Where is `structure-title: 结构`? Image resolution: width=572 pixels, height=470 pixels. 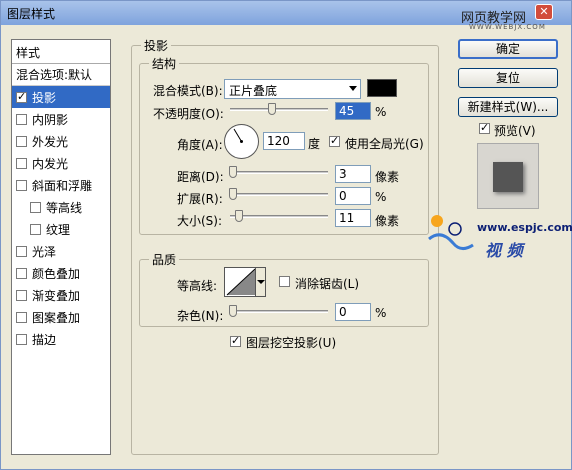 structure-title: 结构 is located at coordinates (164, 63).